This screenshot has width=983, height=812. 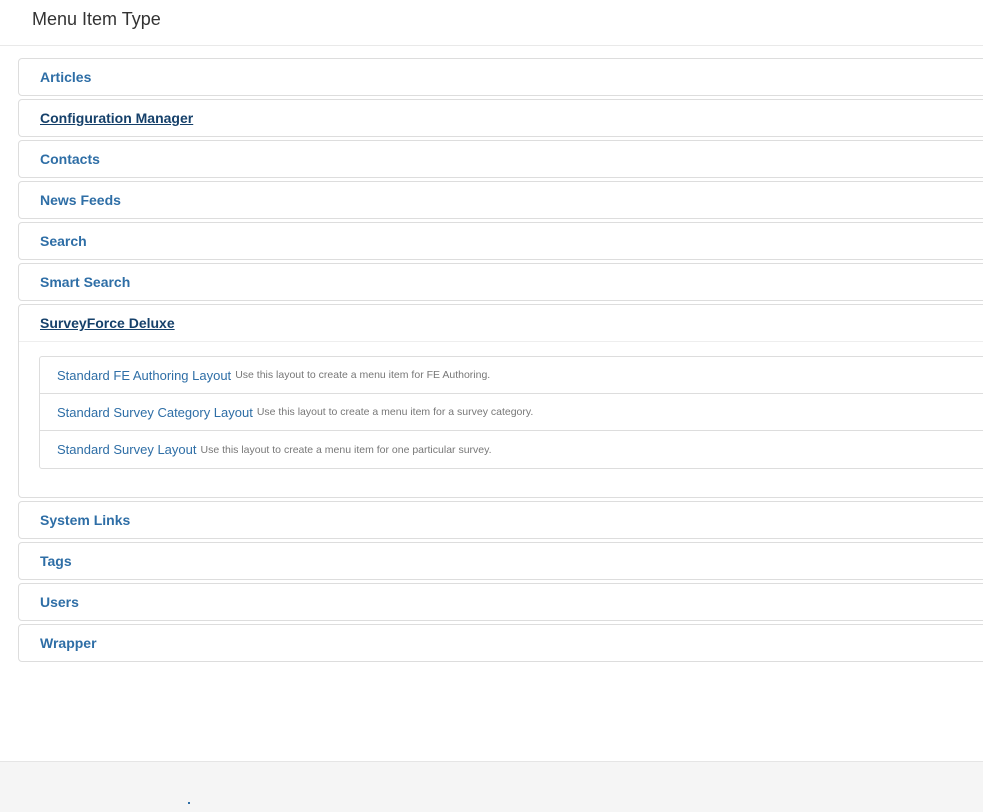 I want to click on layout-link-survey: Standard Survey Layout, so click(x=126, y=449).